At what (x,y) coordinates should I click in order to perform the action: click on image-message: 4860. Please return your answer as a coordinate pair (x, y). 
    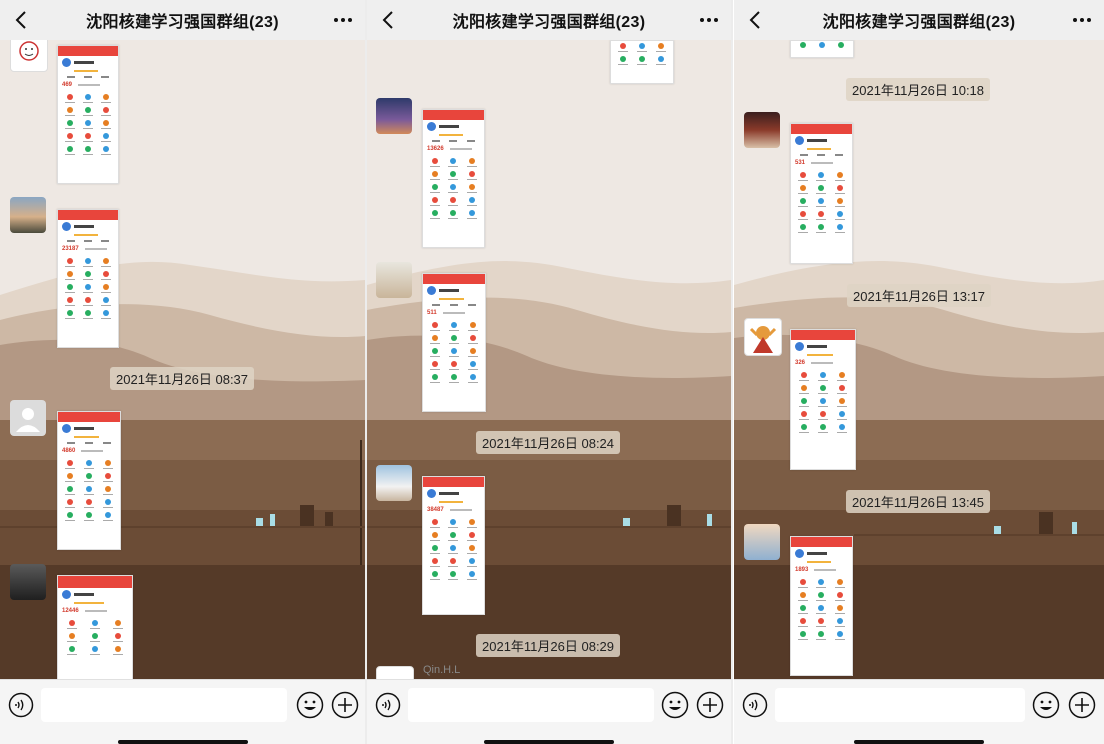
    Looking at the image, I should click on (89, 480).